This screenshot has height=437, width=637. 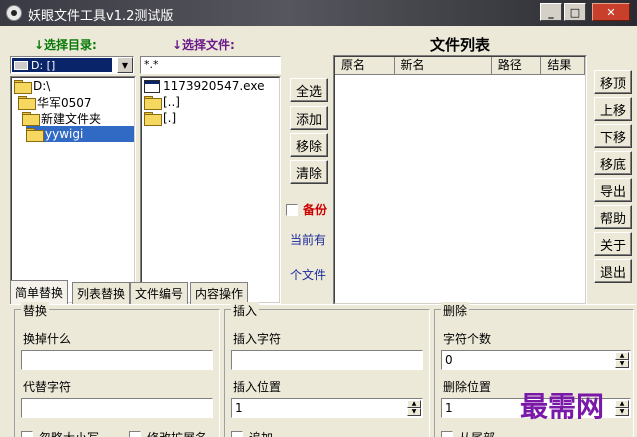 I want to click on drive-icon, so click(x=21, y=65).